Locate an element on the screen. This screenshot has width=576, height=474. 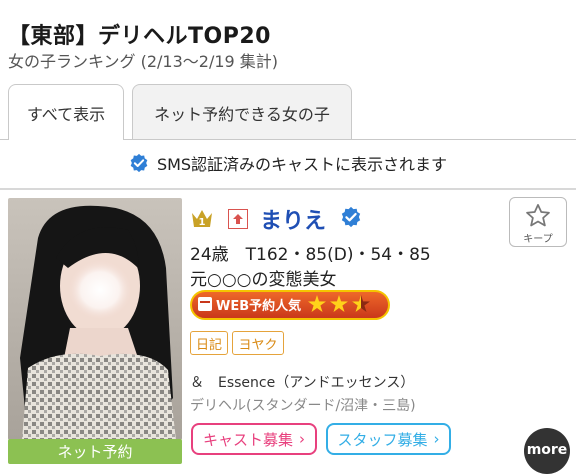
tag-reserve: ヨヤク is located at coordinates (258, 343).